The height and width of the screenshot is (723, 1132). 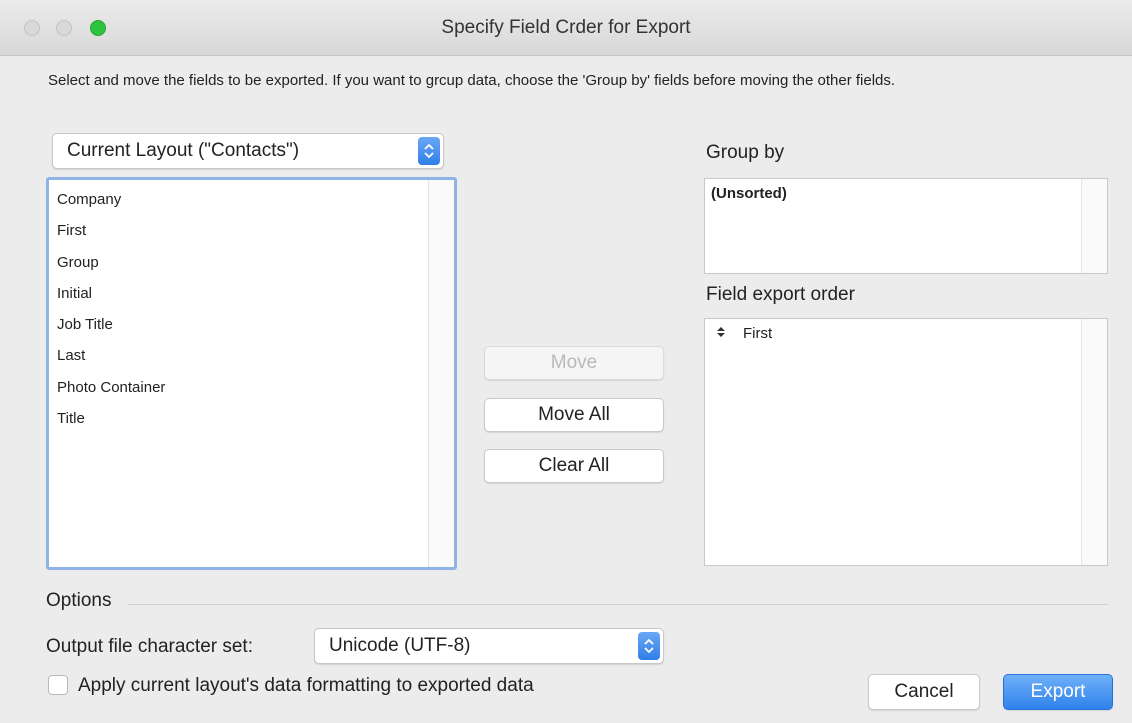 What do you see at coordinates (111, 262) in the screenshot?
I see `list-item: Group` at bounding box center [111, 262].